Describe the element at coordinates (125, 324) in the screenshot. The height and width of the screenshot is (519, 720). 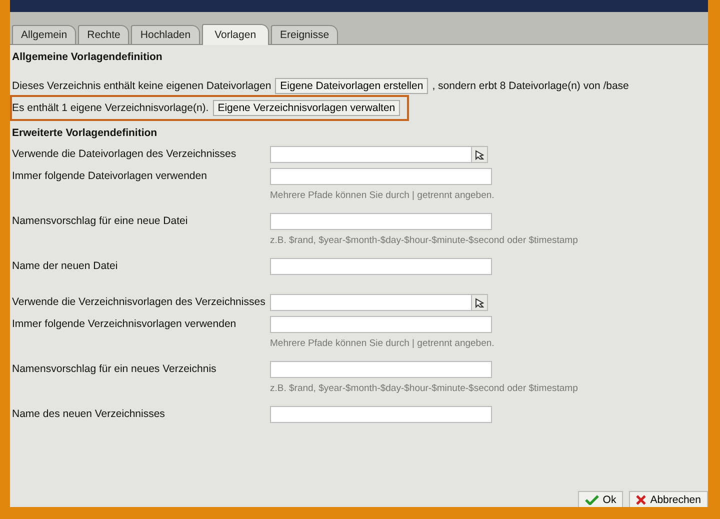
I see `field-label: Immer folgende Verzeichnisvorlagen verwenden` at that location.